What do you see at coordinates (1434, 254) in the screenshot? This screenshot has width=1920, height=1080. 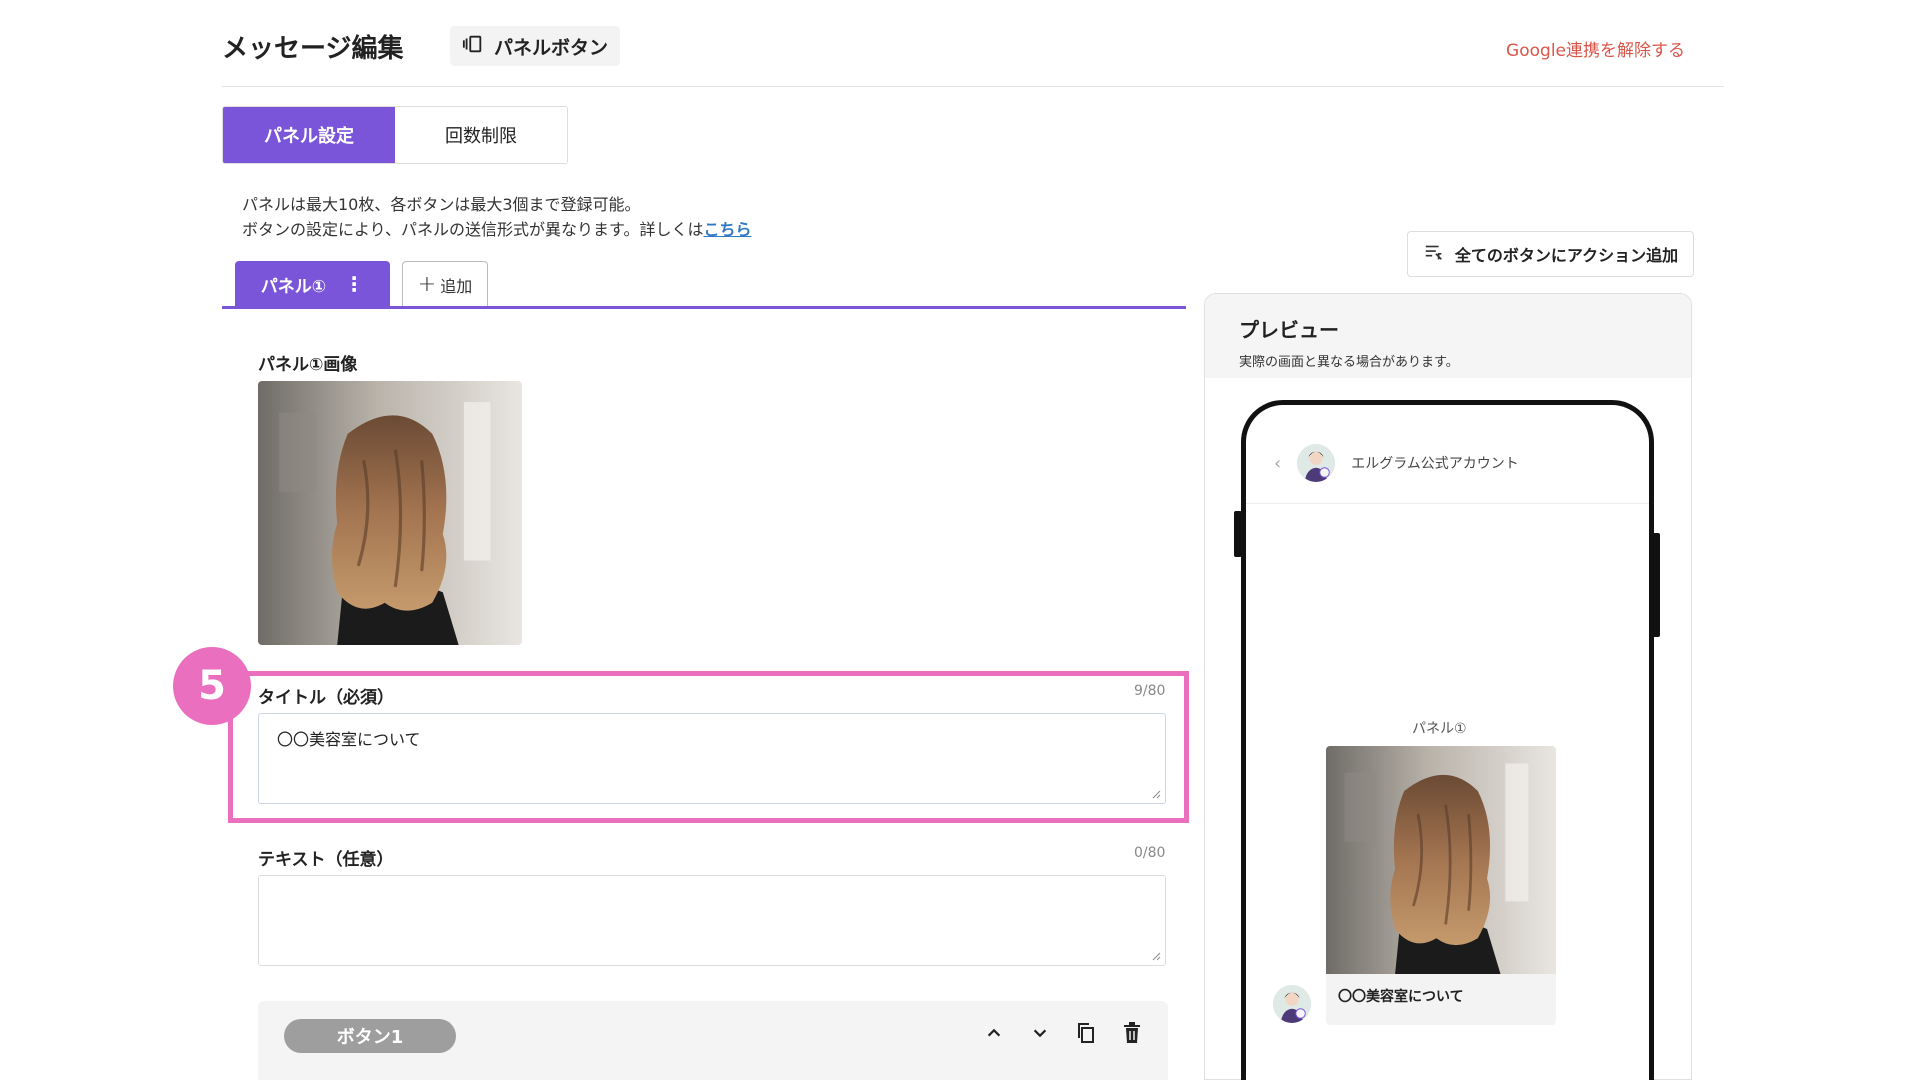 I see `action-list-icon` at bounding box center [1434, 254].